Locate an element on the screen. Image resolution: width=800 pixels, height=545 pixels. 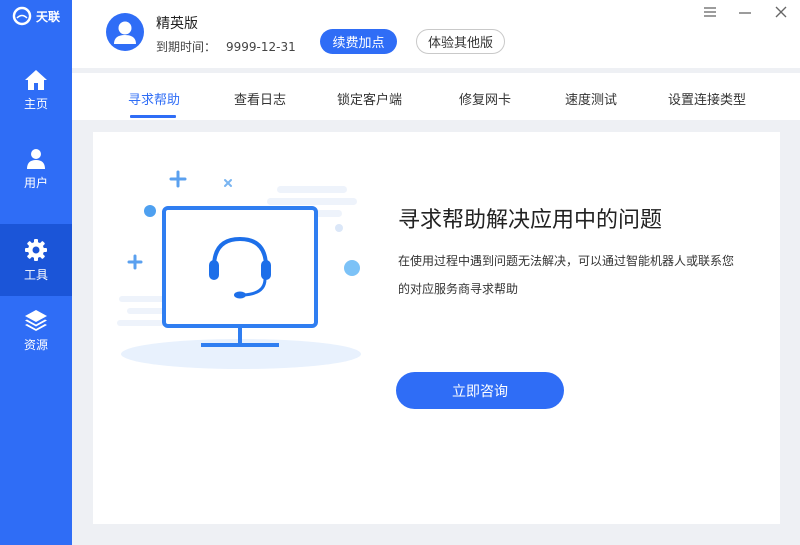
close-icon is located at coordinates (781, 12).